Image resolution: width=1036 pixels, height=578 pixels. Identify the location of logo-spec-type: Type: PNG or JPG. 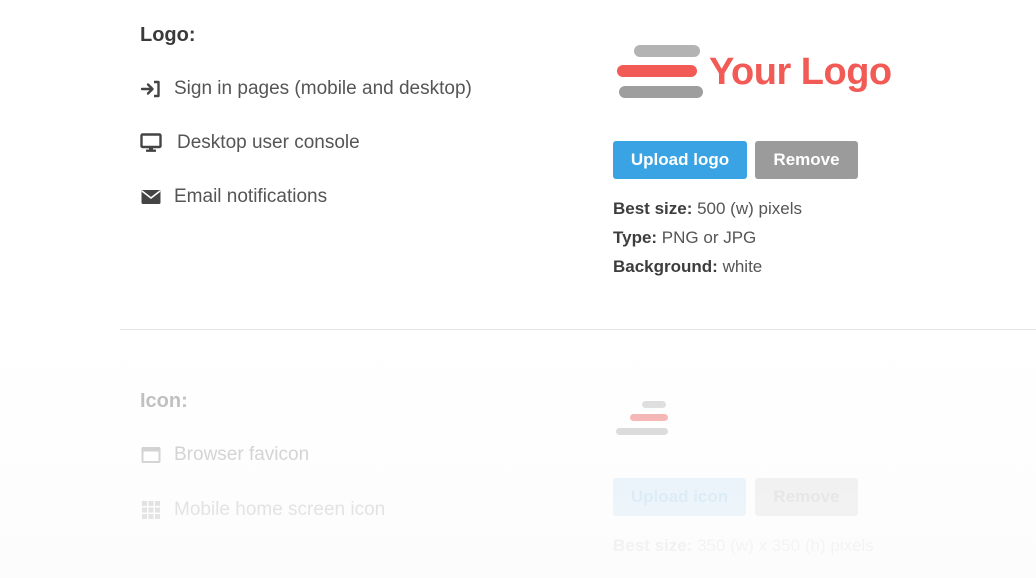
(684, 238).